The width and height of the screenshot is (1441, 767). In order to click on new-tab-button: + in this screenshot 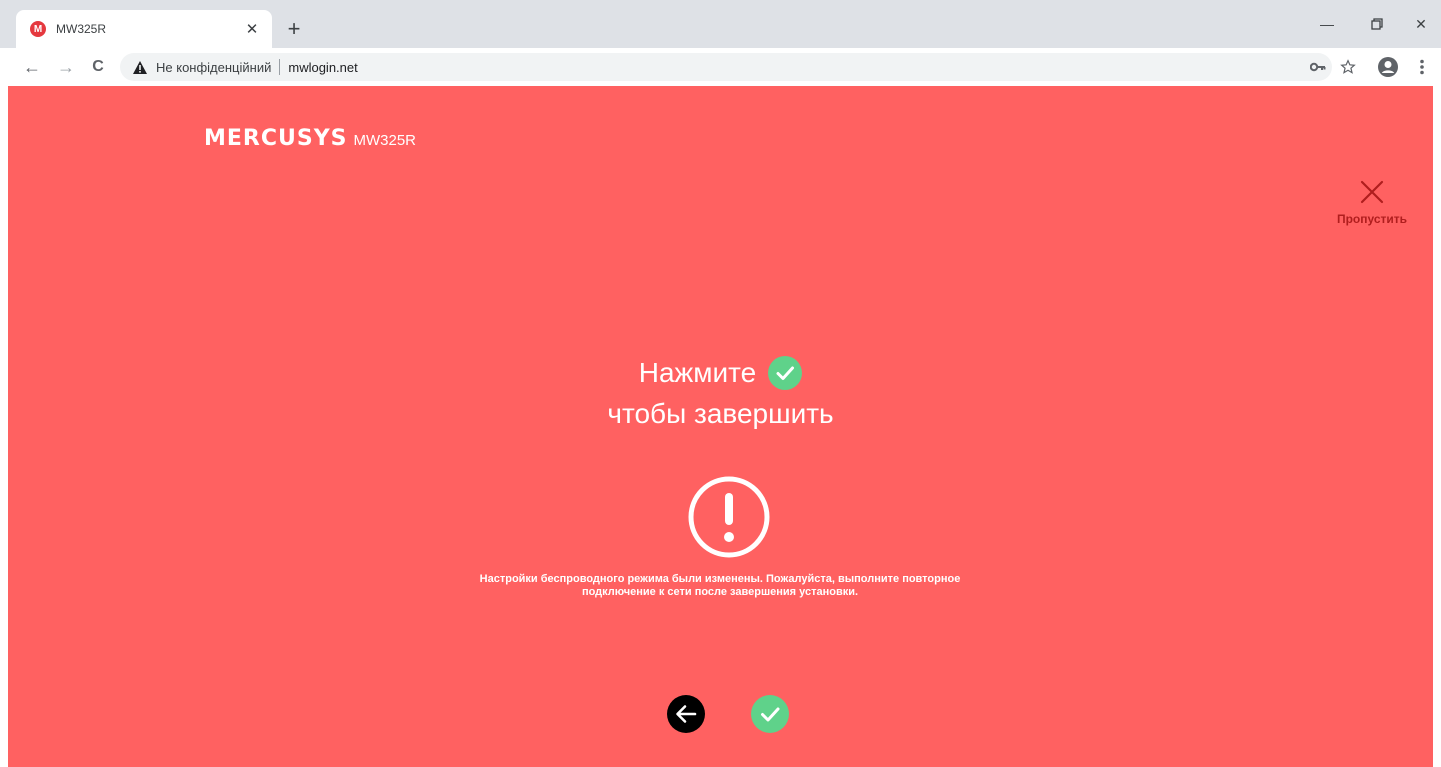, I will do `click(294, 29)`.